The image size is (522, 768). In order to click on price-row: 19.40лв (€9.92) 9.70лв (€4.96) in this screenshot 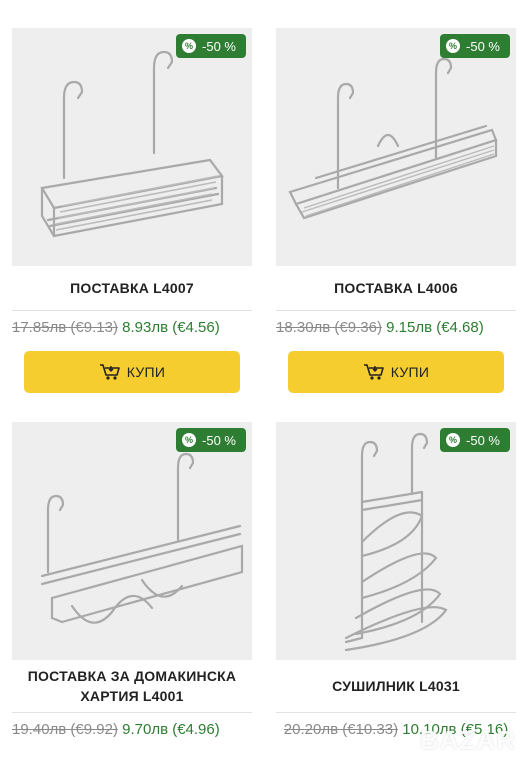, I will do `click(132, 727)`.